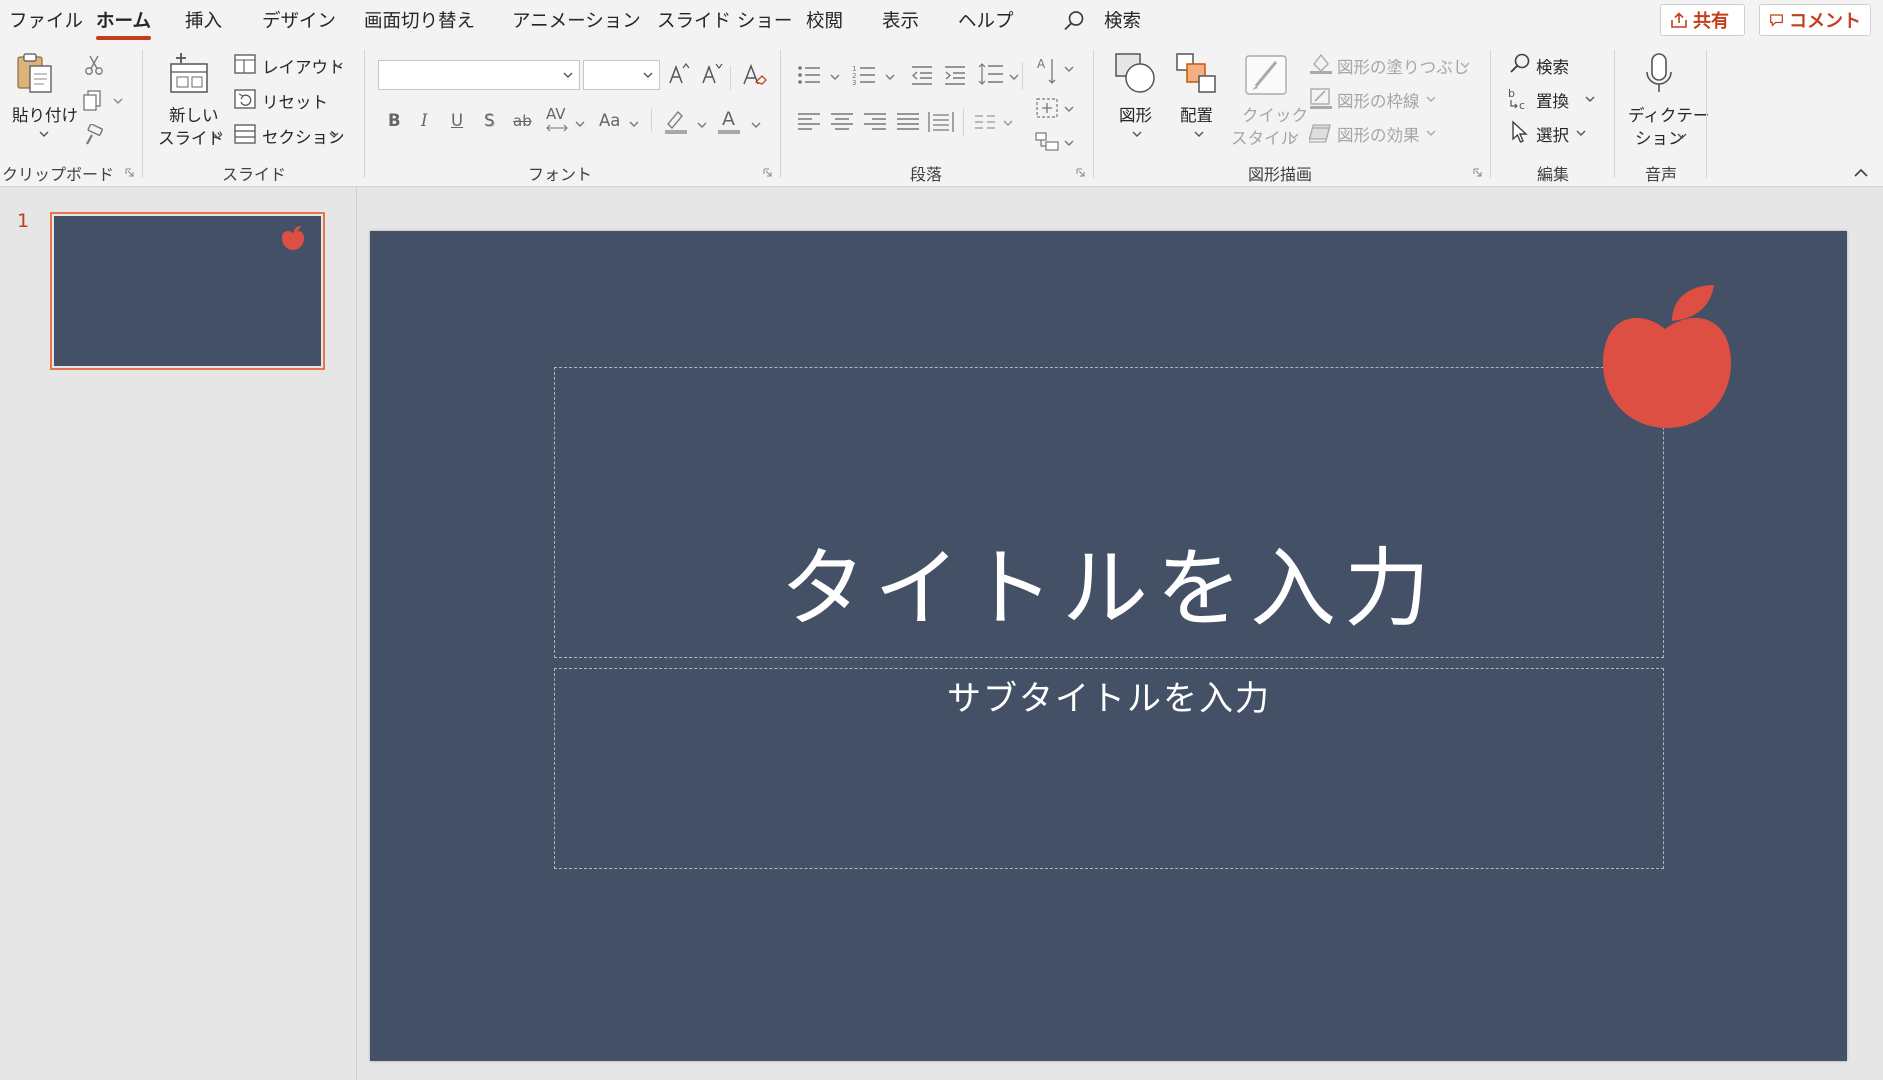 The height and width of the screenshot is (1080, 1883). I want to click on find-icon, so click(1520, 64).